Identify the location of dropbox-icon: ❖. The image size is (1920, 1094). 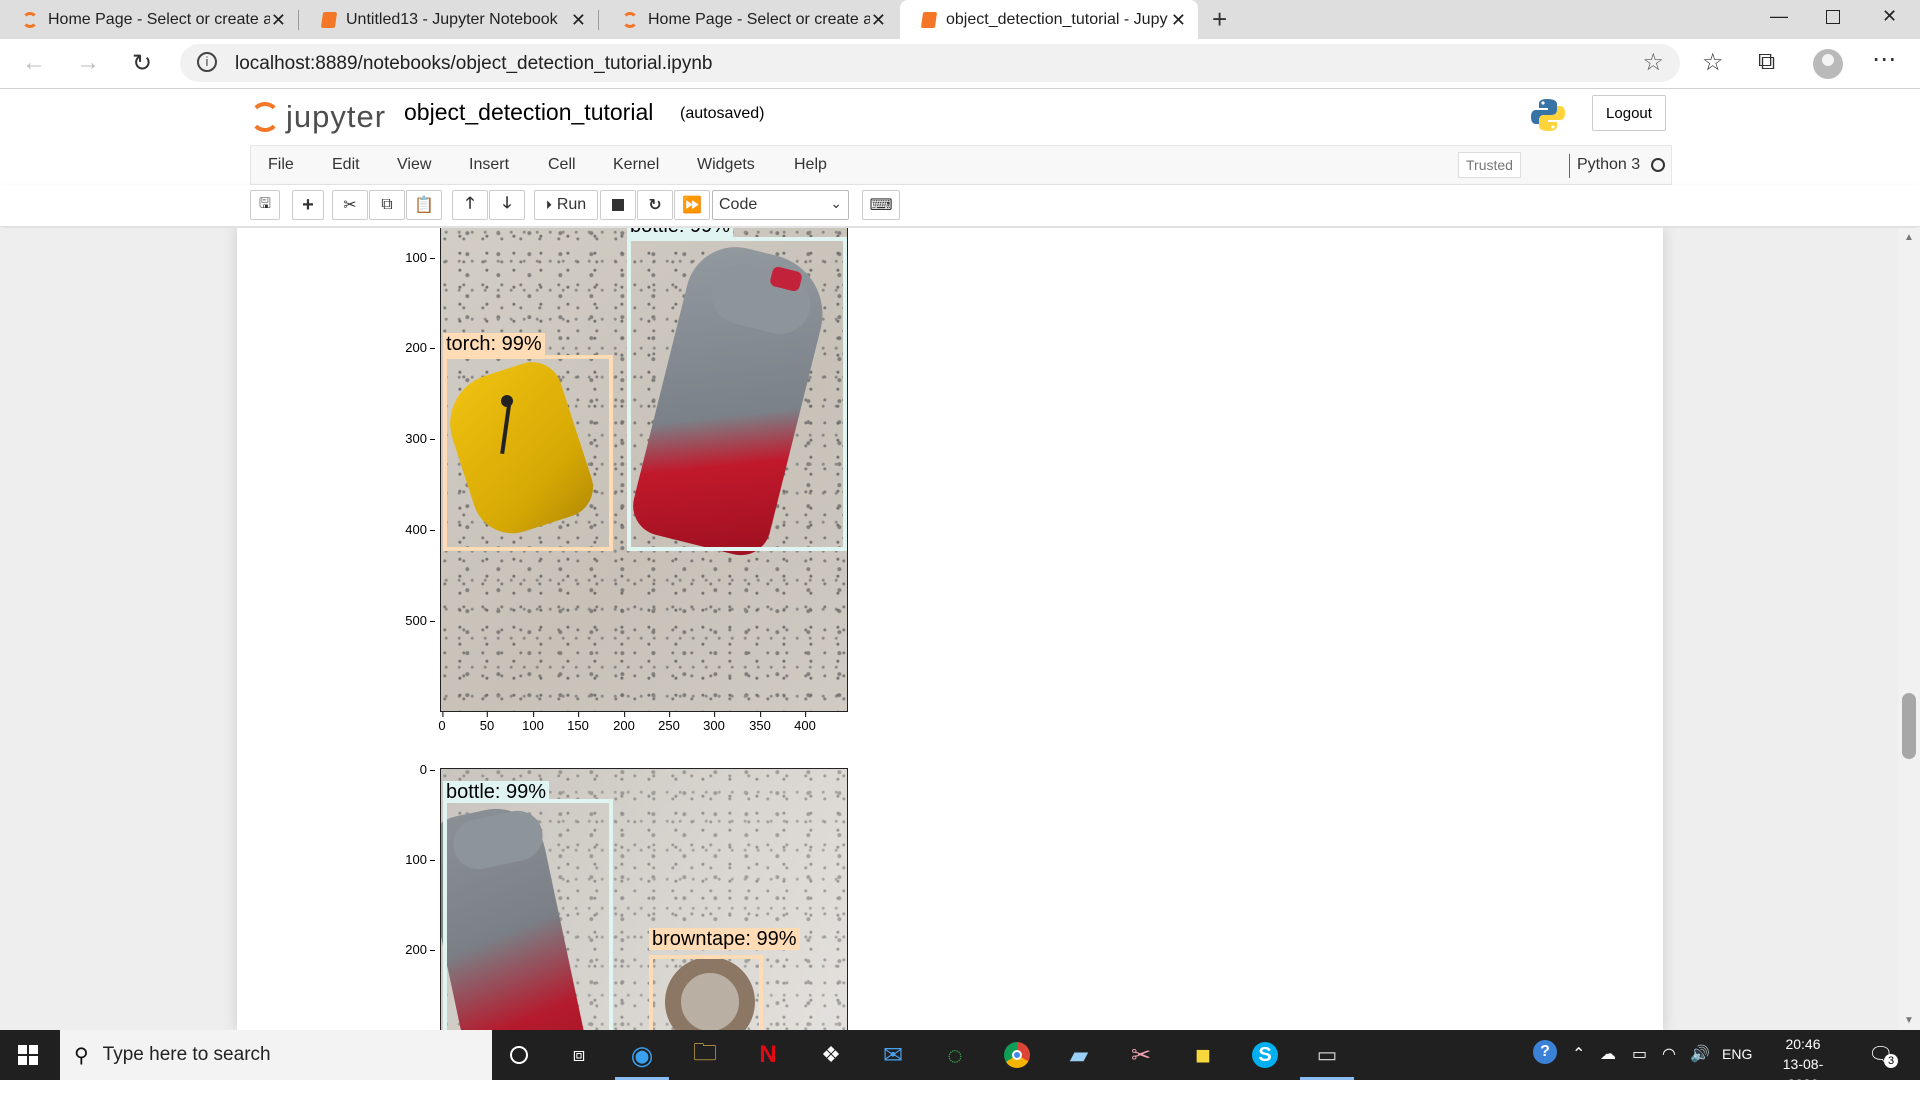
(831, 1055).